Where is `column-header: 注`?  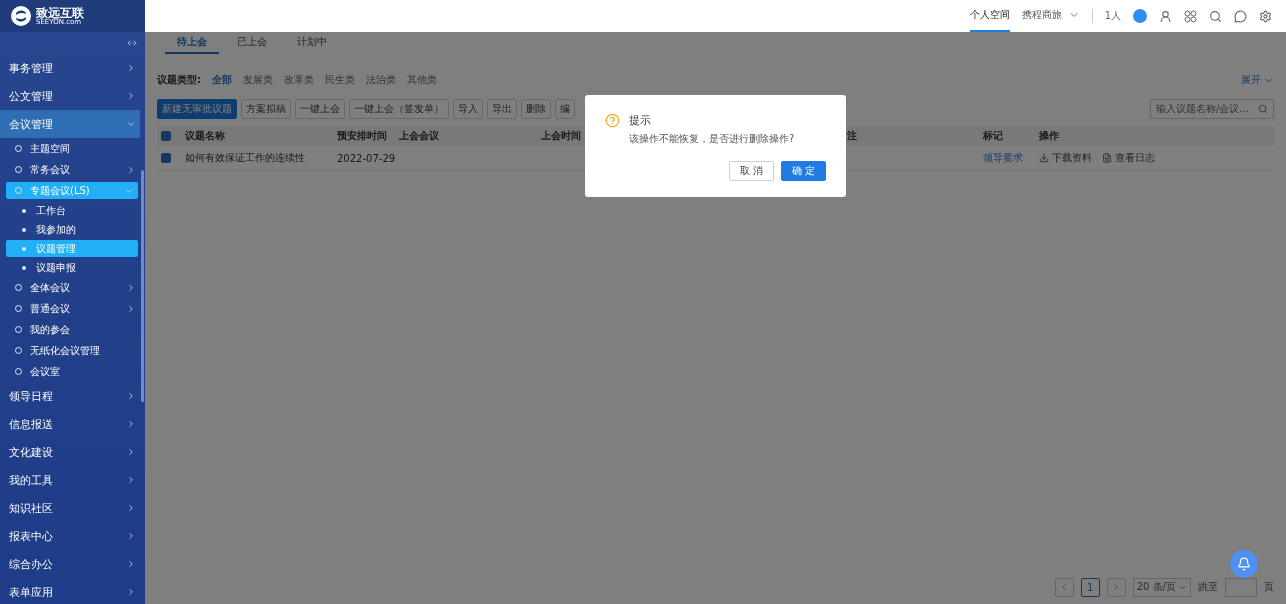 column-header: 注 is located at coordinates (911, 136).